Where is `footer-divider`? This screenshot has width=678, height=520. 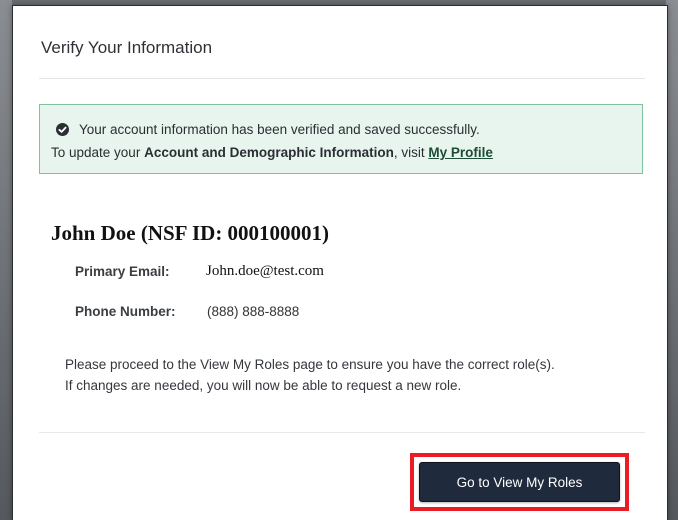
footer-divider is located at coordinates (342, 432).